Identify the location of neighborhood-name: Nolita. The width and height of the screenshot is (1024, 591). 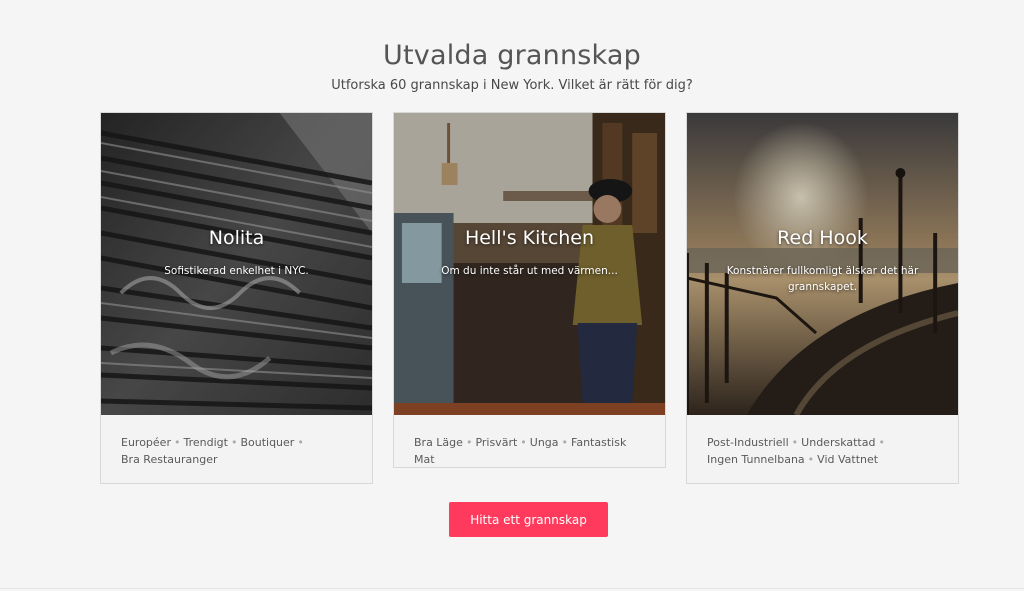
(236, 238).